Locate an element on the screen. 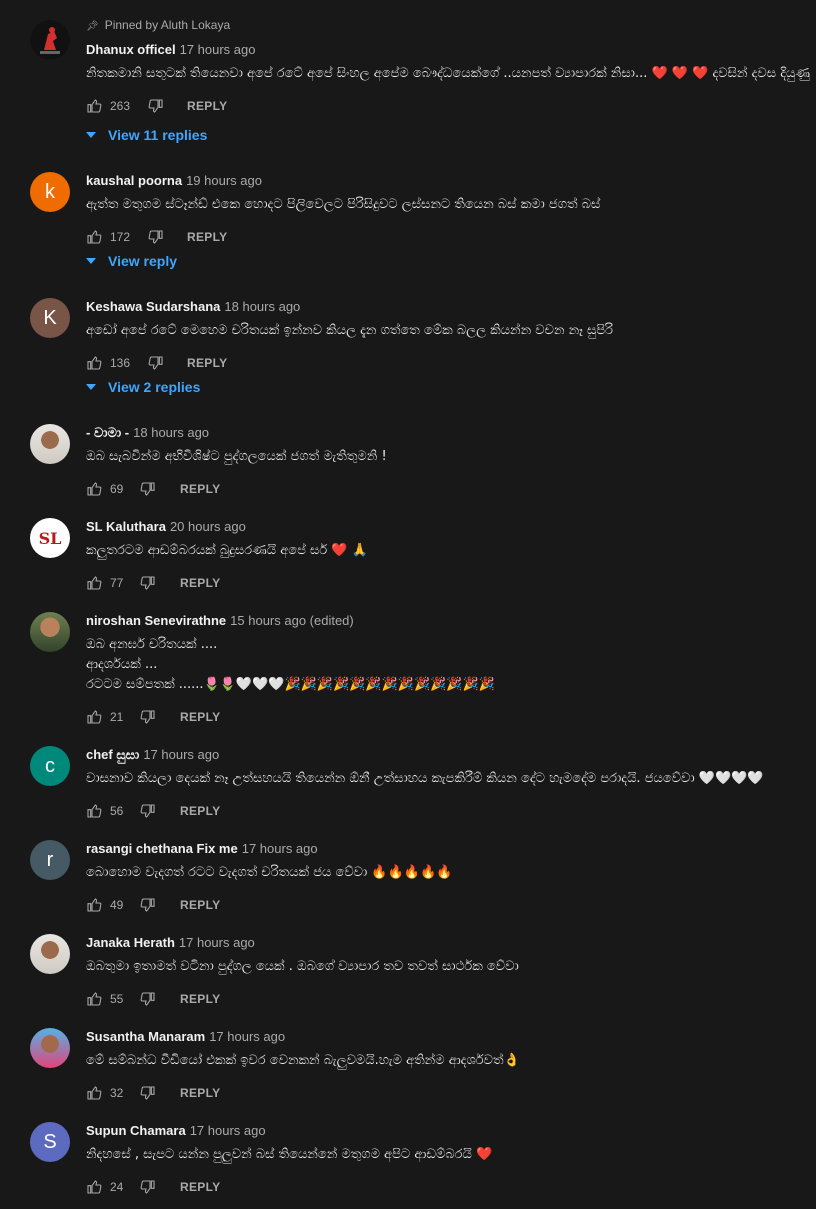 Image resolution: width=816 pixels, height=1209 pixels. comment-actions: 32 REPLY is located at coordinates (451, 1093).